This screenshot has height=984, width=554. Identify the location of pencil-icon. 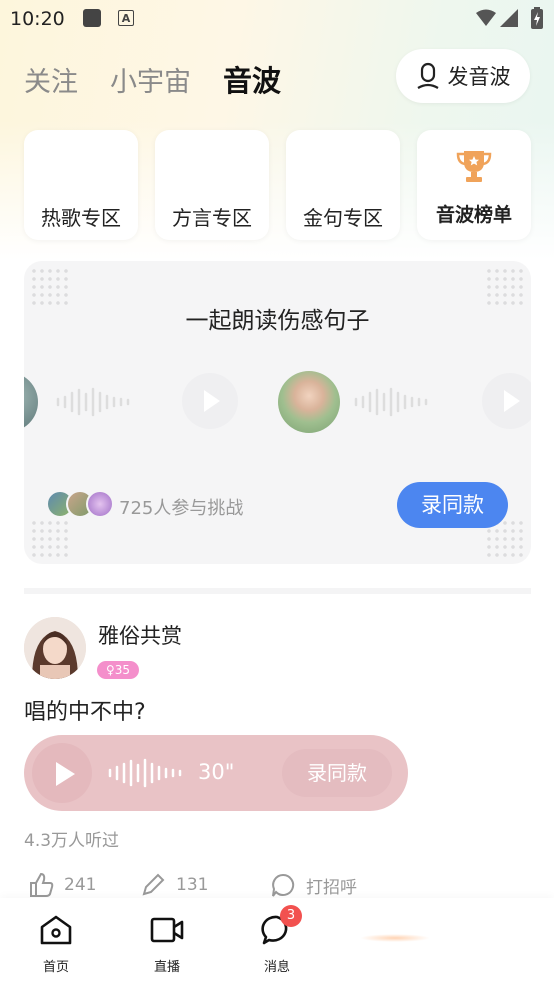
(153, 884).